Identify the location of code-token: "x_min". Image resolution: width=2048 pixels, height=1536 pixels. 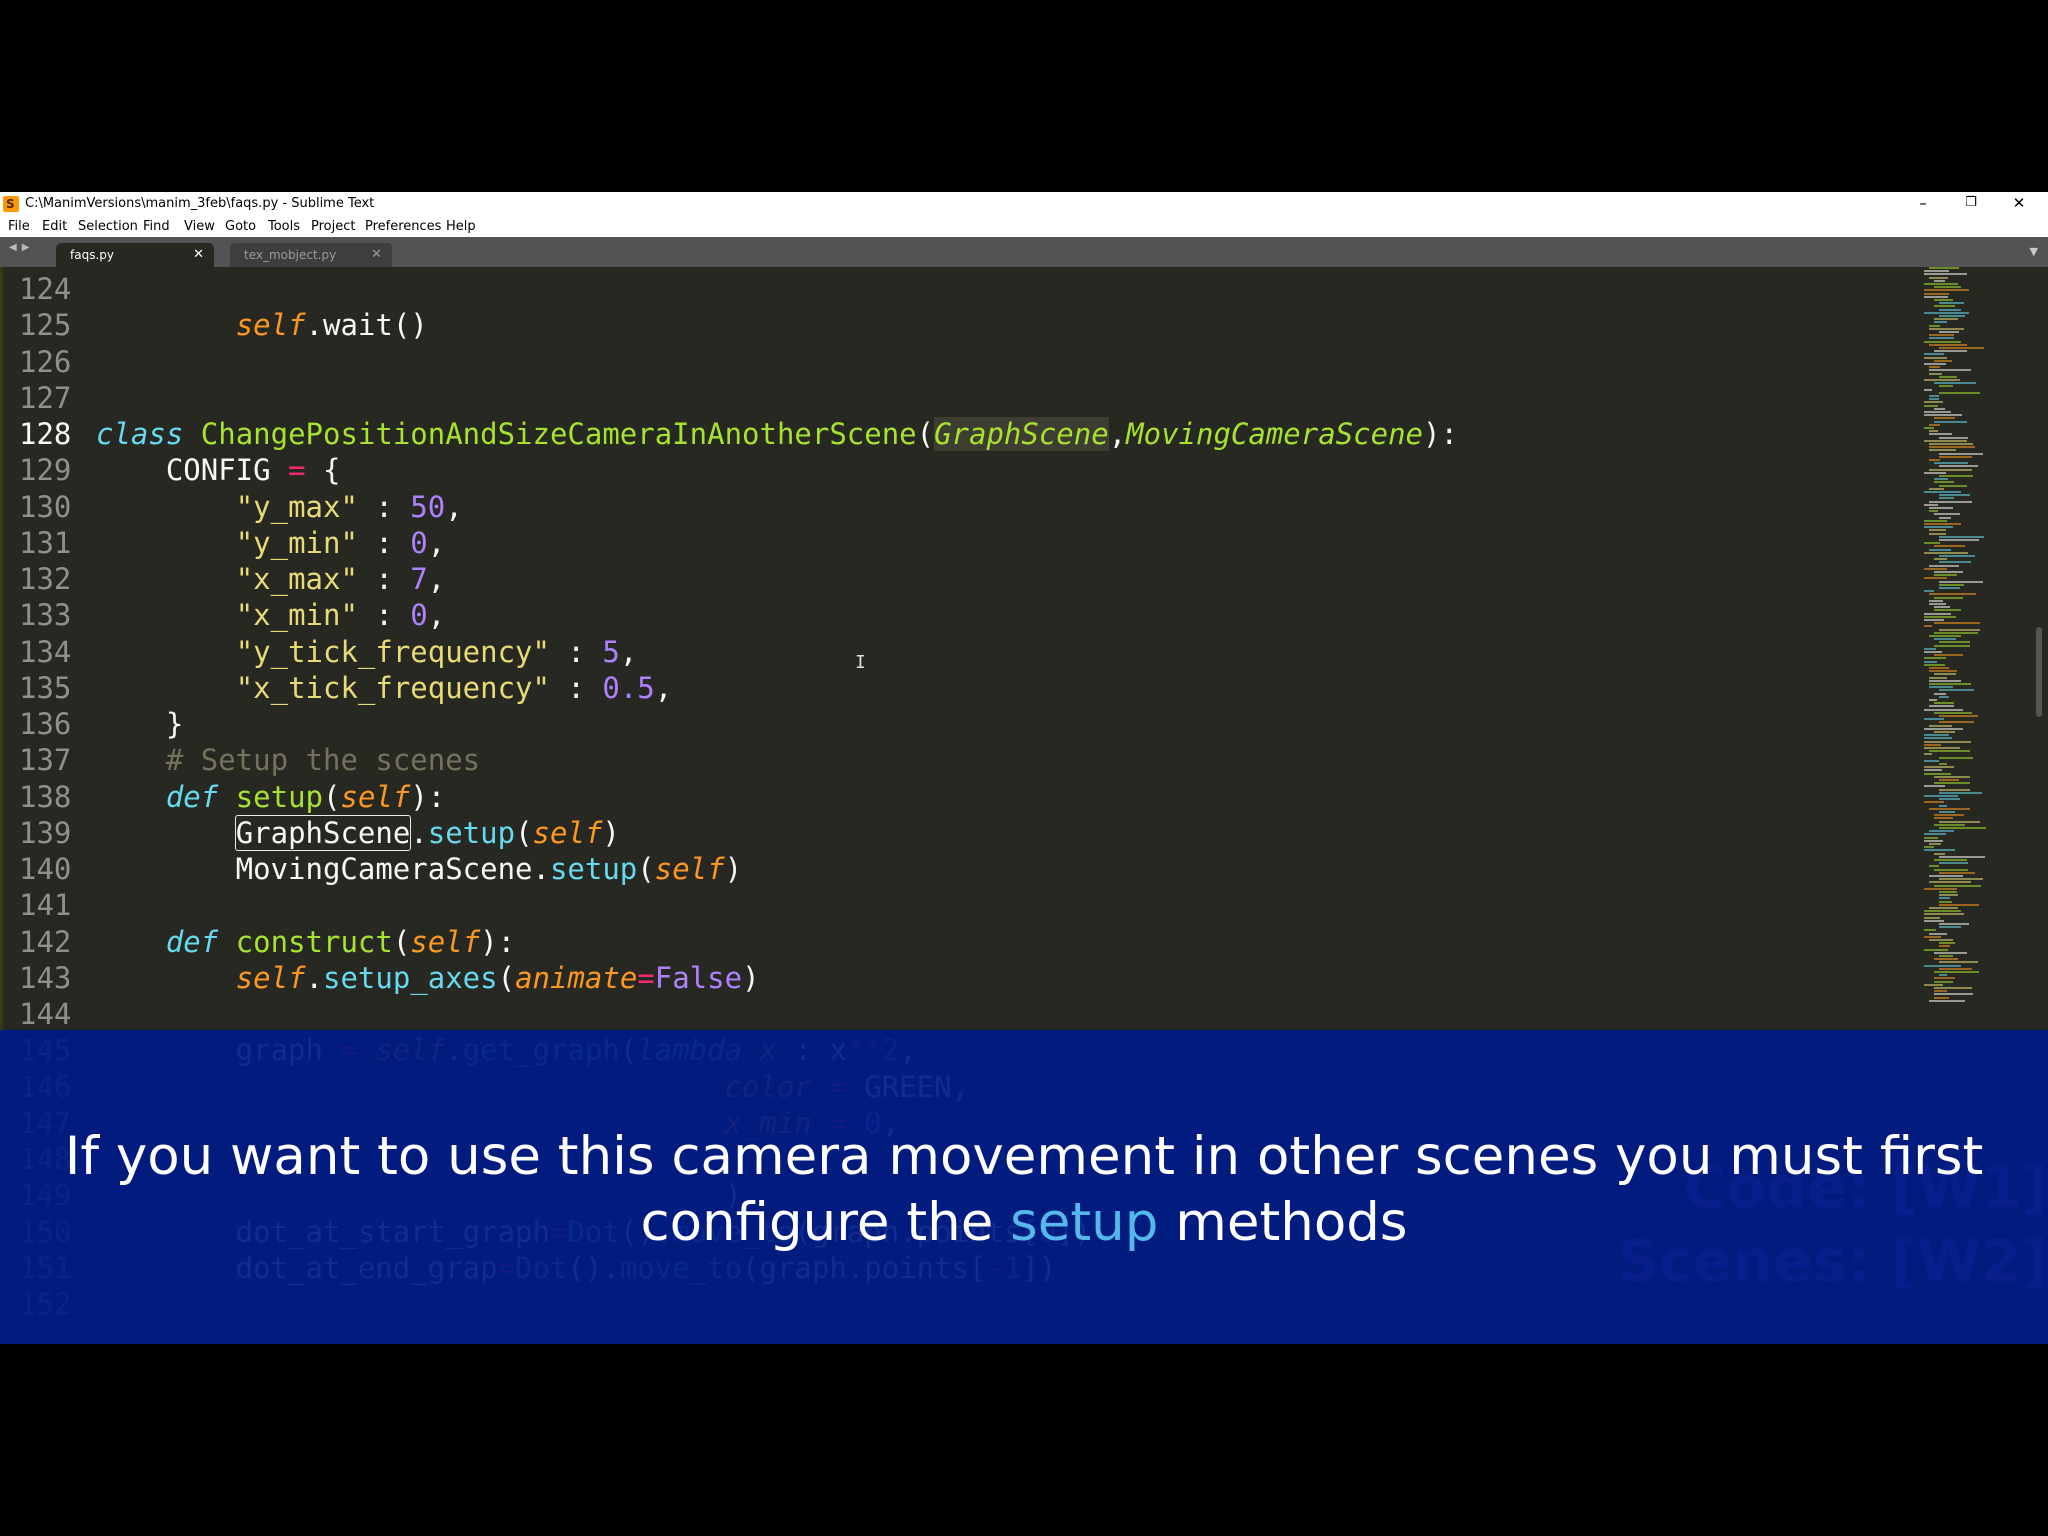
(296, 615).